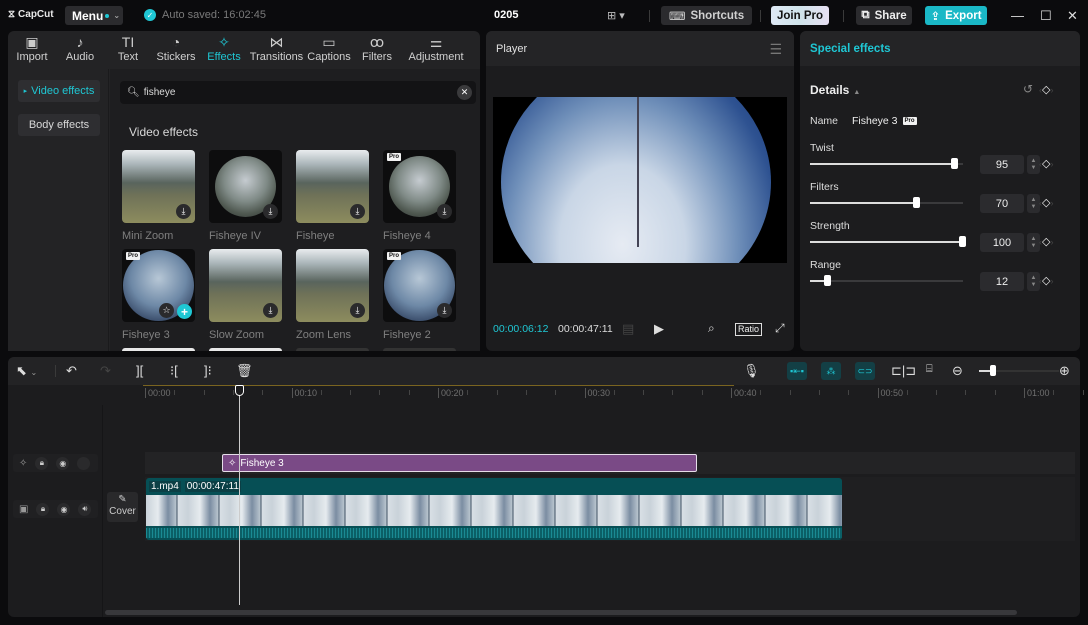 The height and width of the screenshot is (625, 1088). What do you see at coordinates (184, 311) in the screenshot?
I see `add-icon: +` at bounding box center [184, 311].